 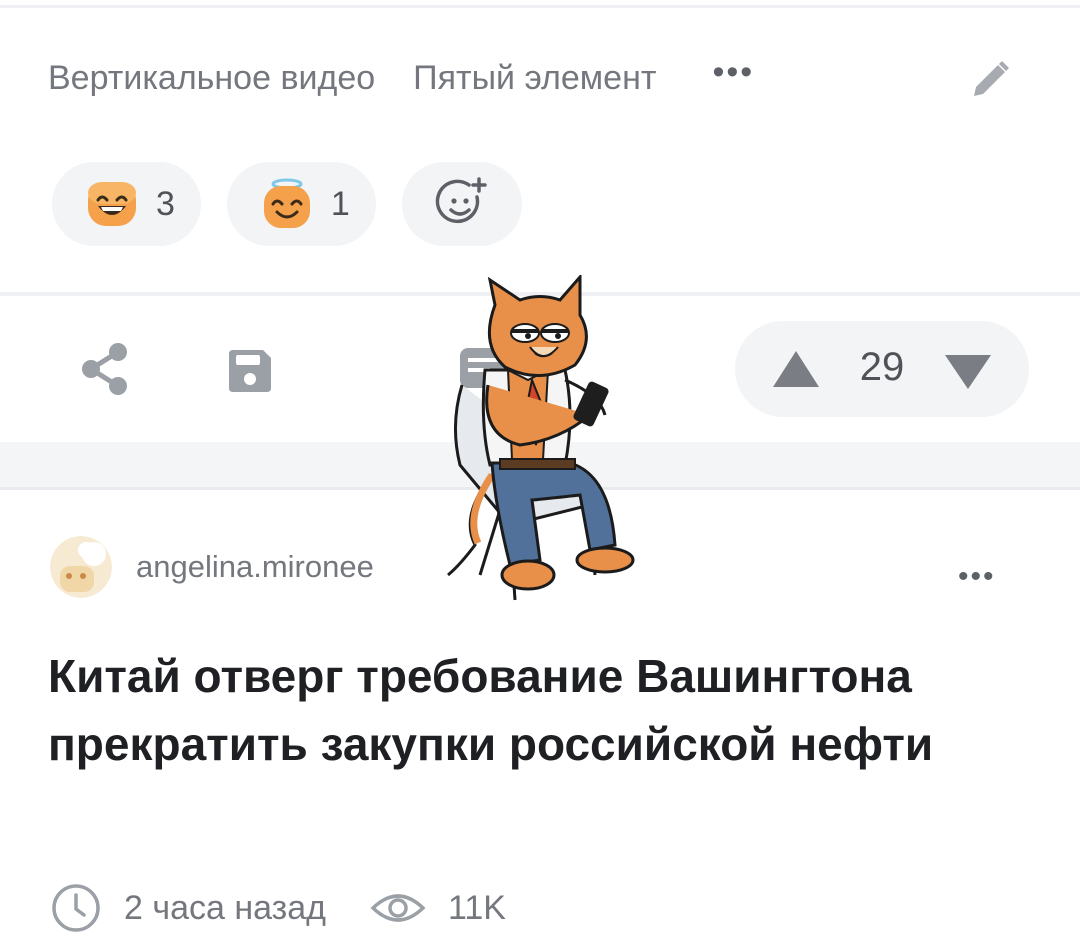 I want to click on avatar, so click(x=81, y=567).